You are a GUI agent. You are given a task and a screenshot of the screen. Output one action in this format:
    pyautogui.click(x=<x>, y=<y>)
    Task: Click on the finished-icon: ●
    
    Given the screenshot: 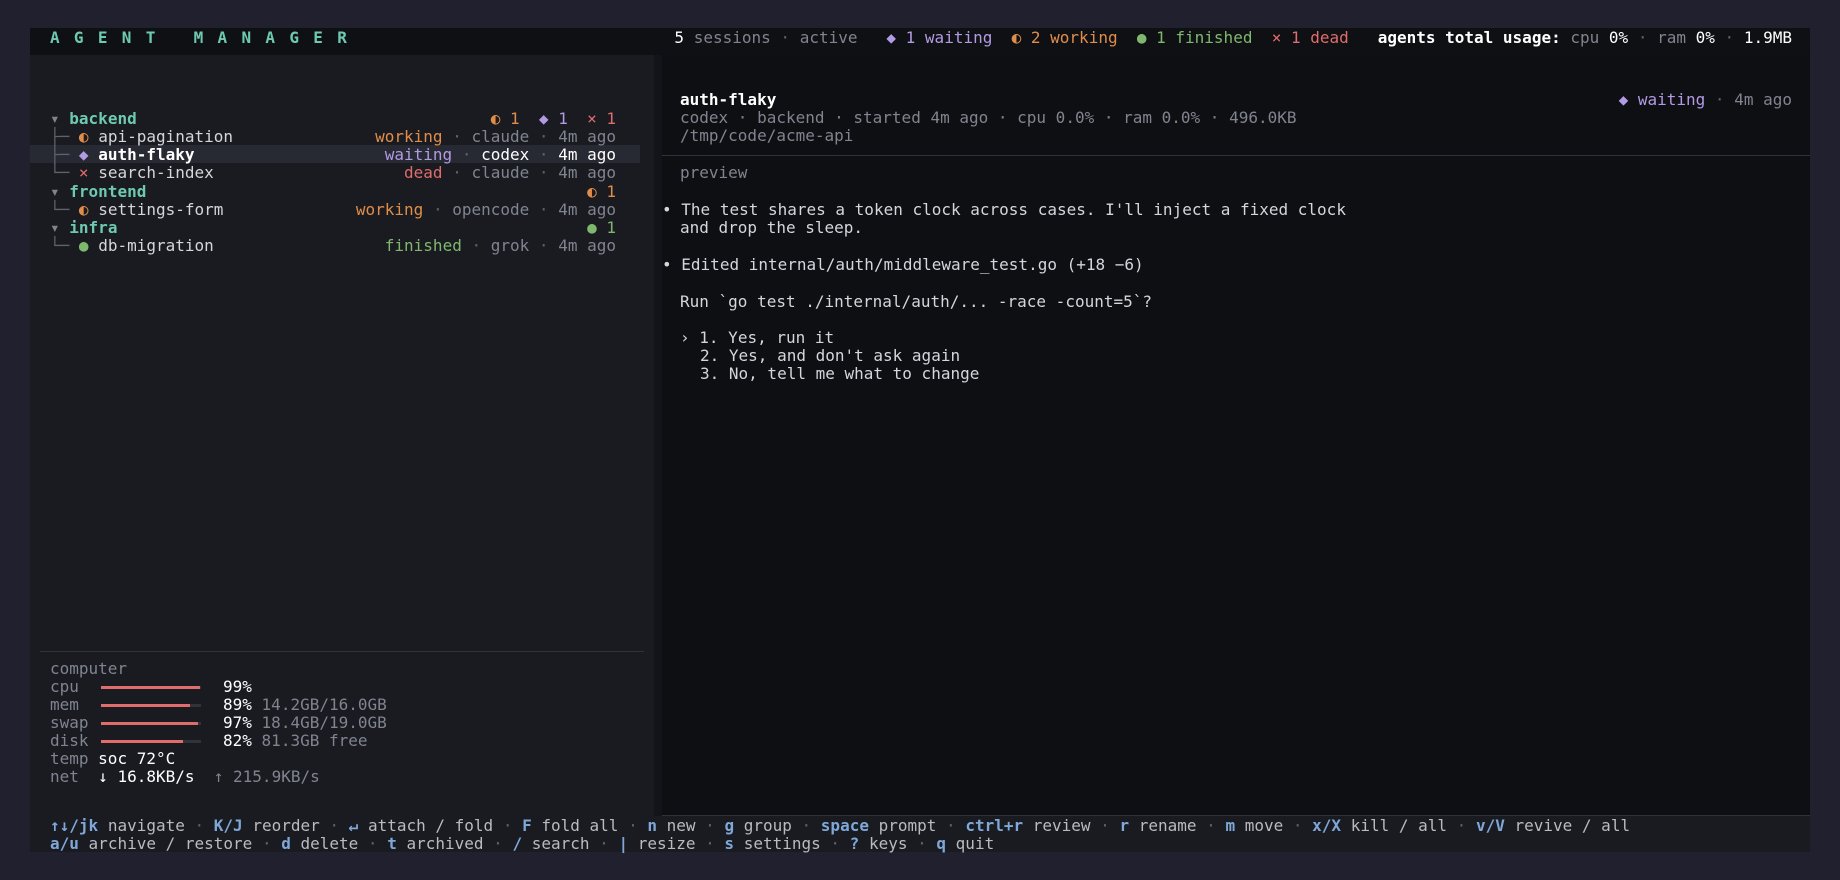 What is the action you would take?
    pyautogui.click(x=83, y=245)
    